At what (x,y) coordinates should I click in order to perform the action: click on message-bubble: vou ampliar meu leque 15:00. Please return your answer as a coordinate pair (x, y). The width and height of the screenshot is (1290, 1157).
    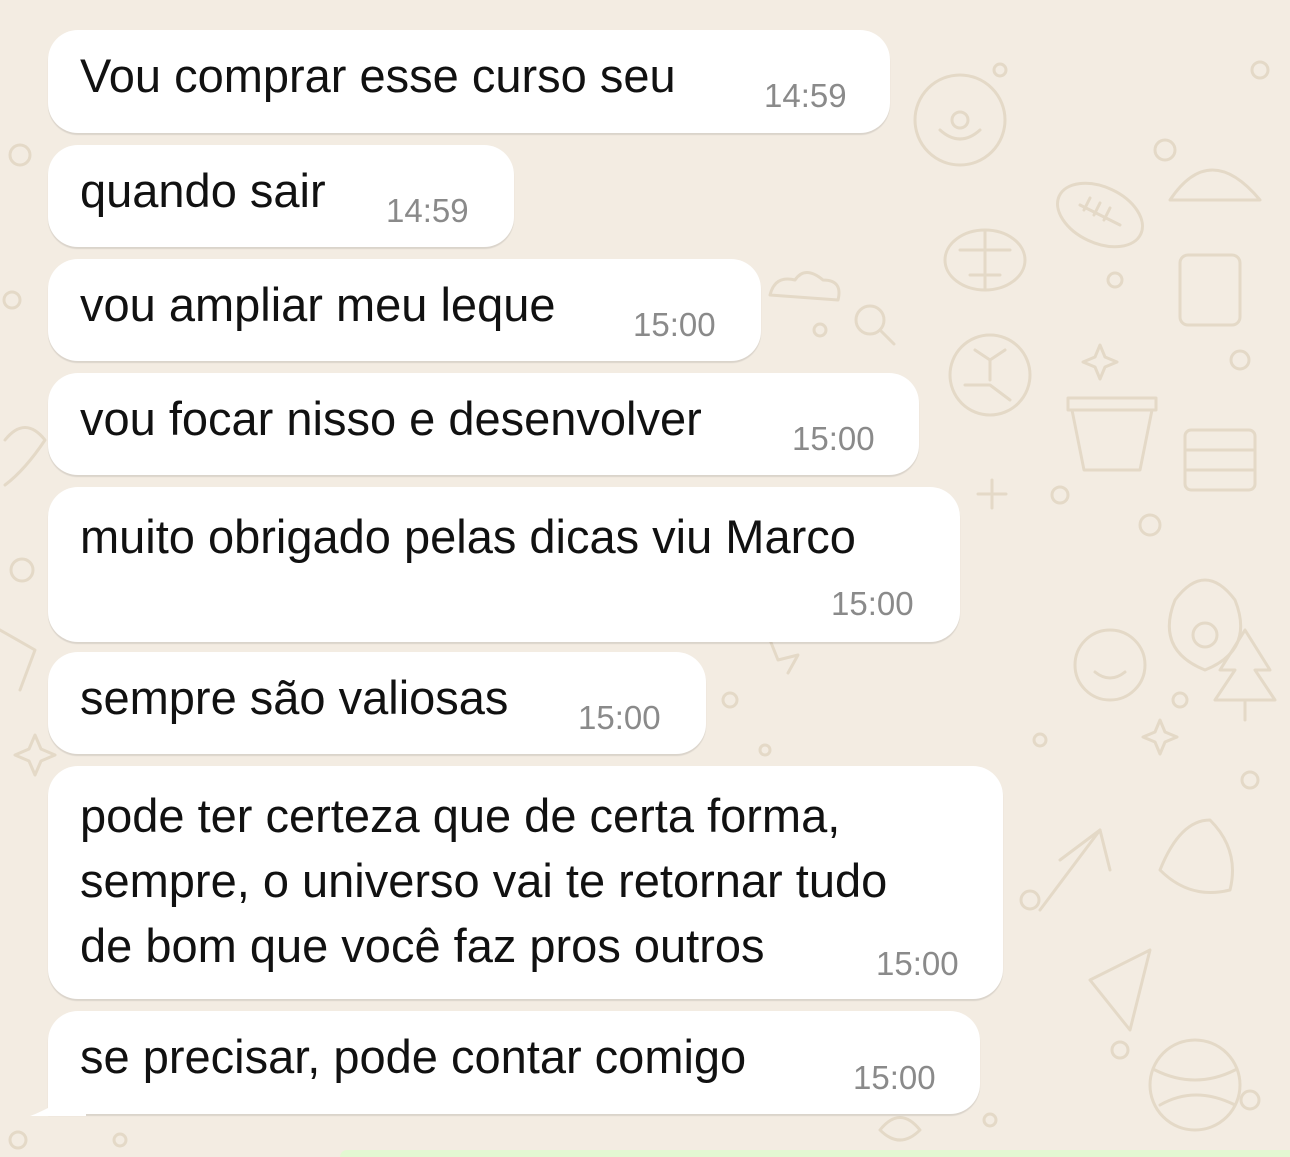
    Looking at the image, I should click on (404, 310).